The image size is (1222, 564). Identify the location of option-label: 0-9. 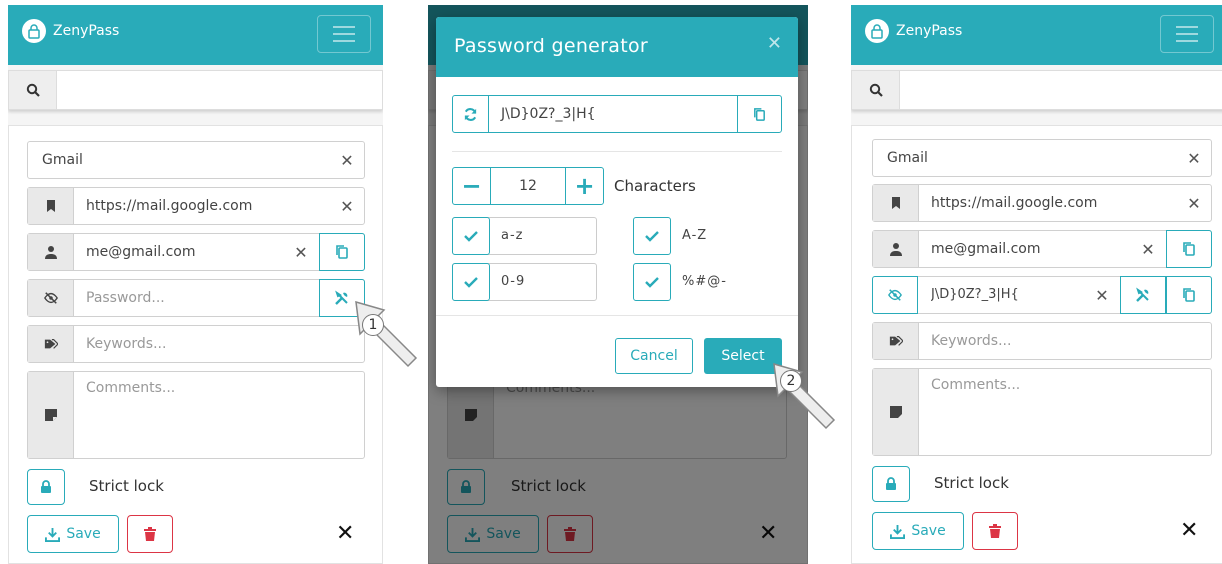
(513, 281).